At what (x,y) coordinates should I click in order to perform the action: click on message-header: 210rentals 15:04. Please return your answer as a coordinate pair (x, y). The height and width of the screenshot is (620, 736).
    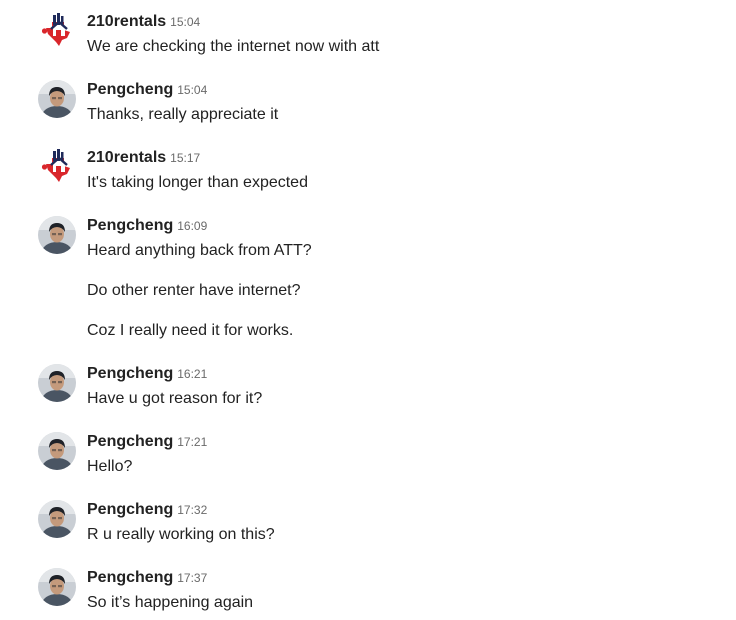
    Looking at the image, I should click on (143, 22).